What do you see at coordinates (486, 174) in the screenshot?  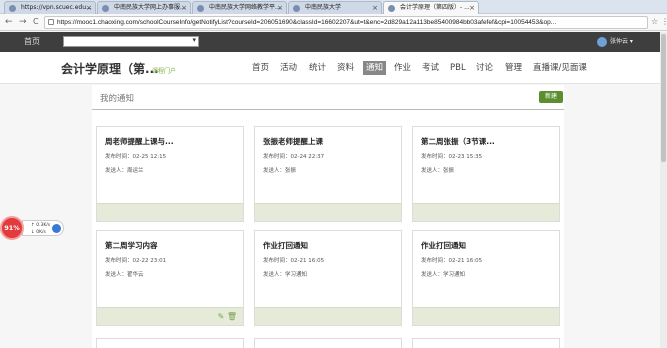 I see `notice-card: 第二周张振（3节课... 发布时间：02-23 15:35 发送人：张振` at bounding box center [486, 174].